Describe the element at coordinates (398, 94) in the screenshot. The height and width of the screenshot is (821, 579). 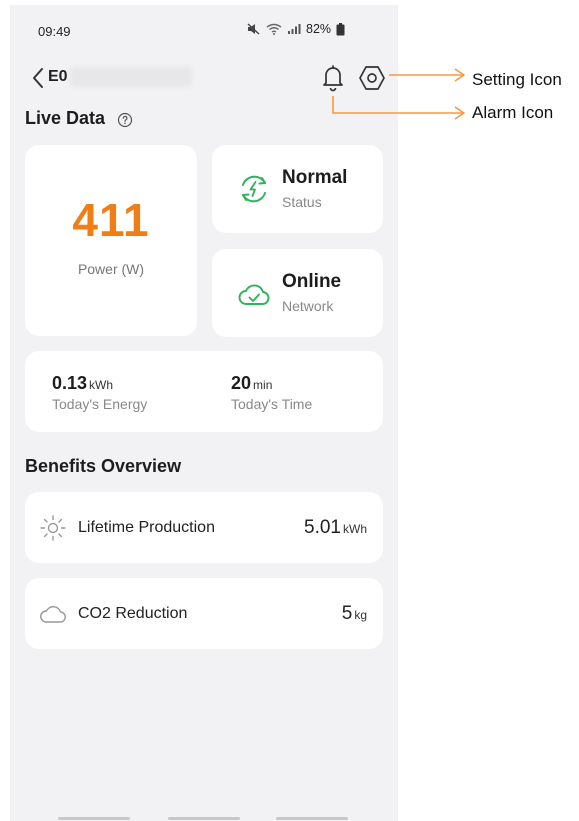
I see `annotation-arrows` at that location.